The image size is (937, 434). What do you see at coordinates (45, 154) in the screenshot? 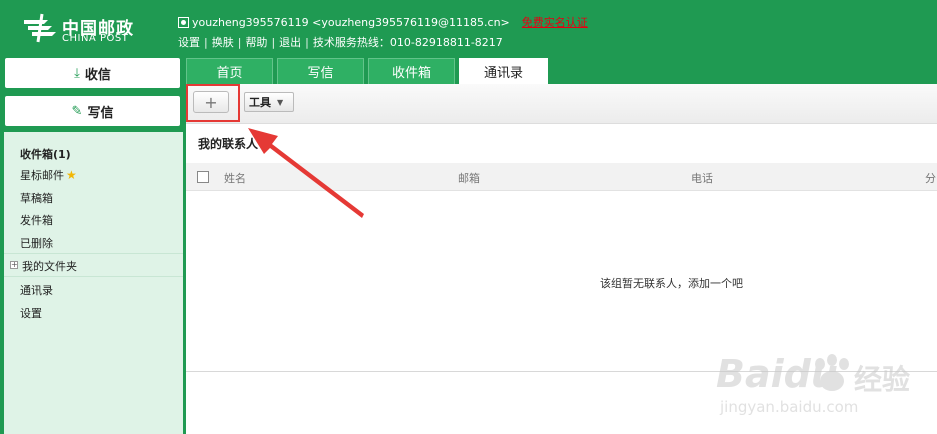
I see `folder-inbox: 收件箱(1)` at bounding box center [45, 154].